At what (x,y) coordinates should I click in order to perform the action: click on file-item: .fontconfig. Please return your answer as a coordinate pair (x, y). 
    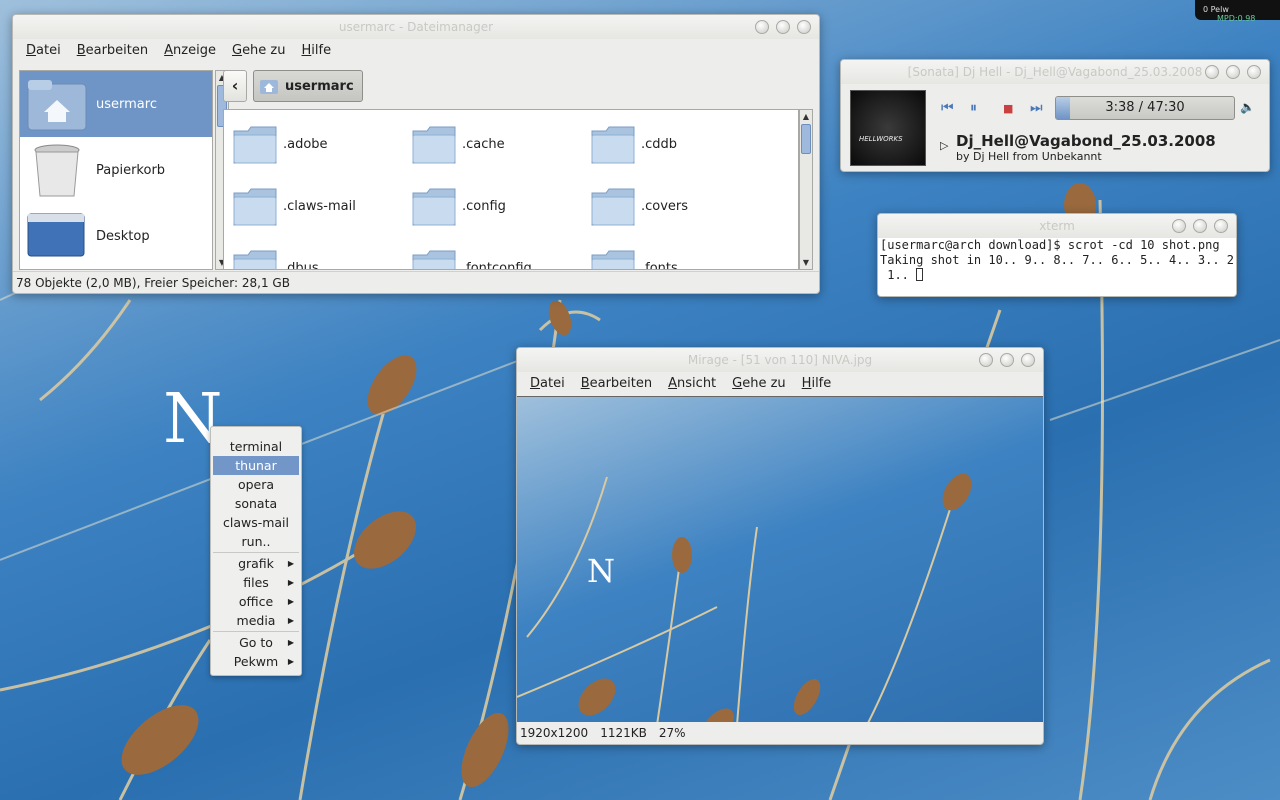
    Looking at the image, I should click on (496, 256).